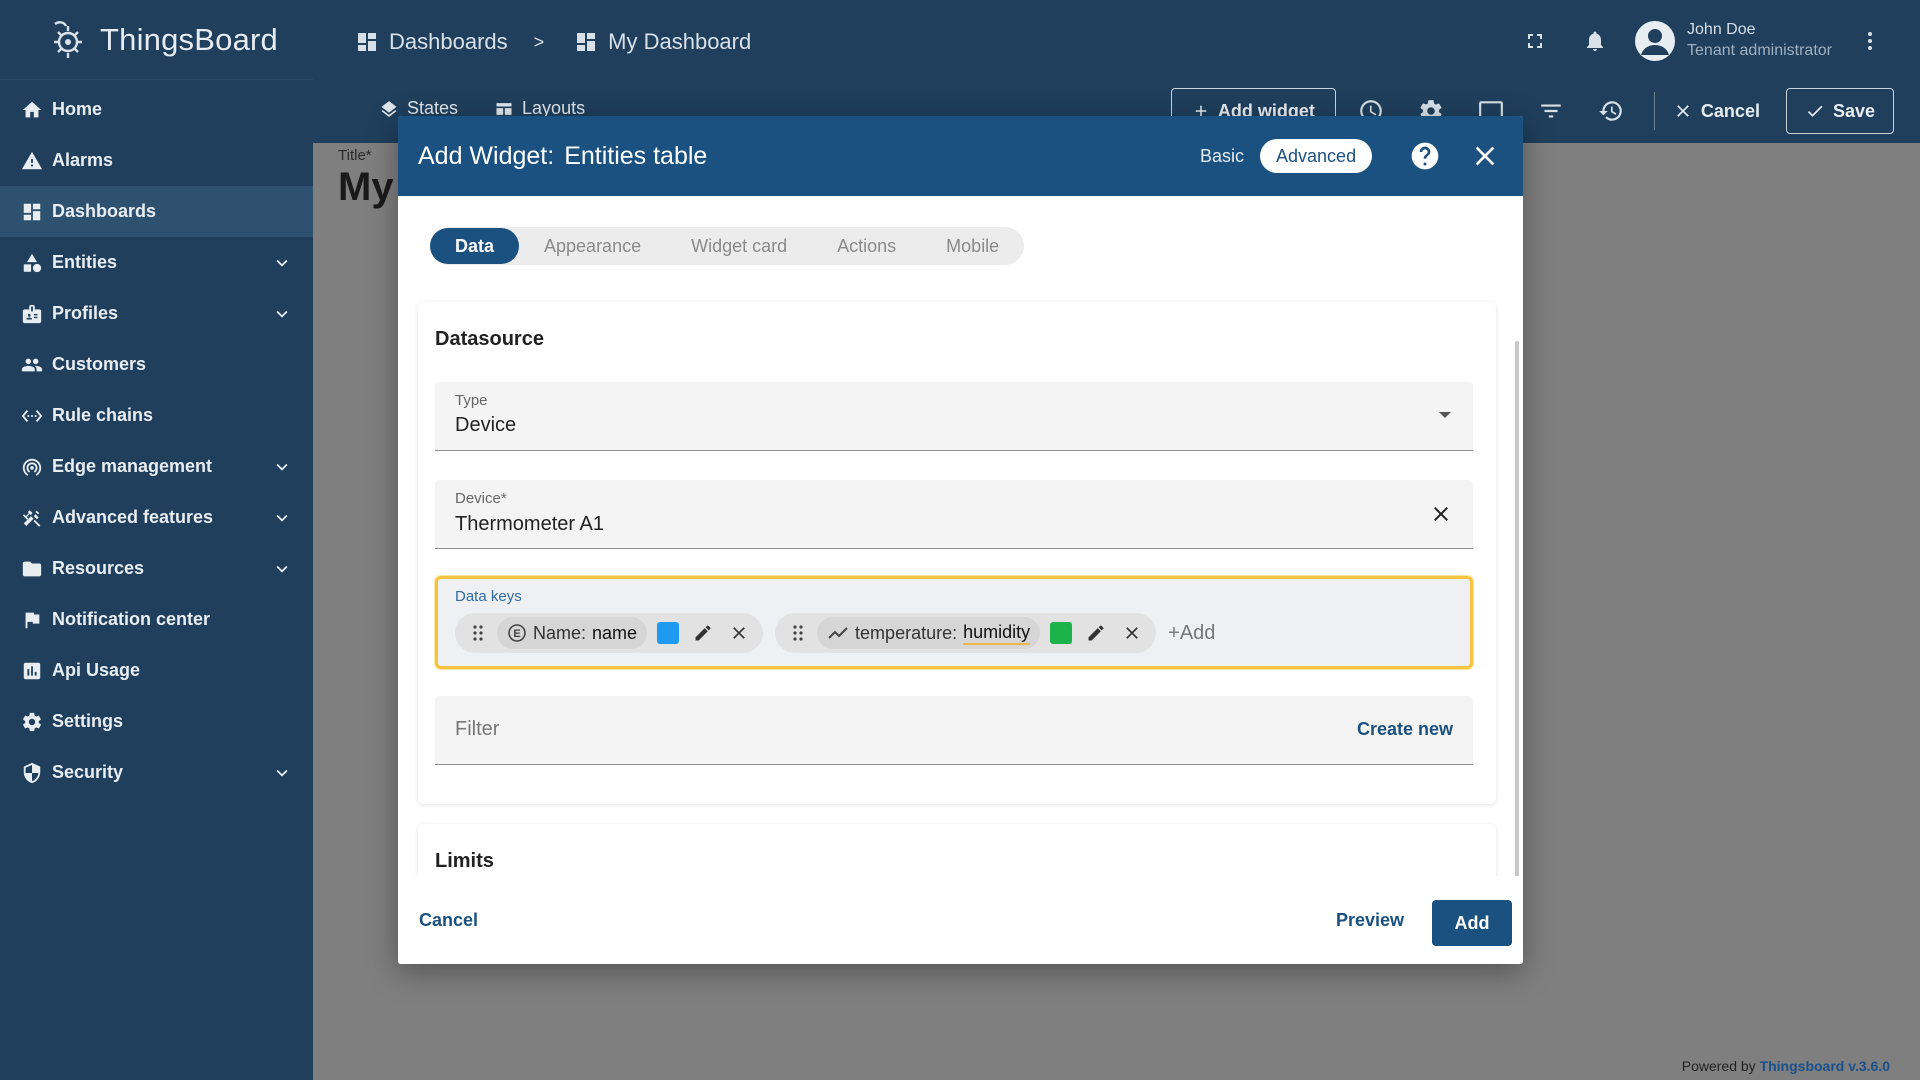  Describe the element at coordinates (156, 160) in the screenshot. I see `sidebar-item-alarms: Alarms` at that location.